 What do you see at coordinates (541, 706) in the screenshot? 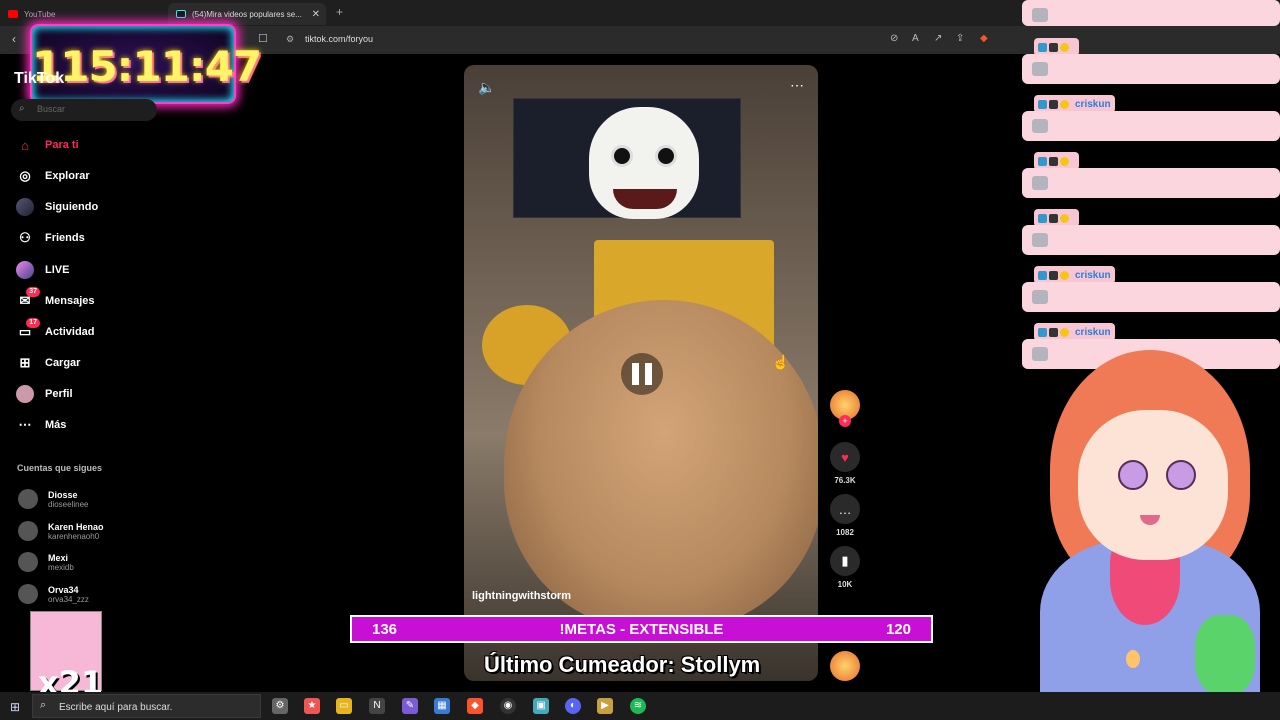
I see `vtube-app-icon: ▣` at bounding box center [541, 706].